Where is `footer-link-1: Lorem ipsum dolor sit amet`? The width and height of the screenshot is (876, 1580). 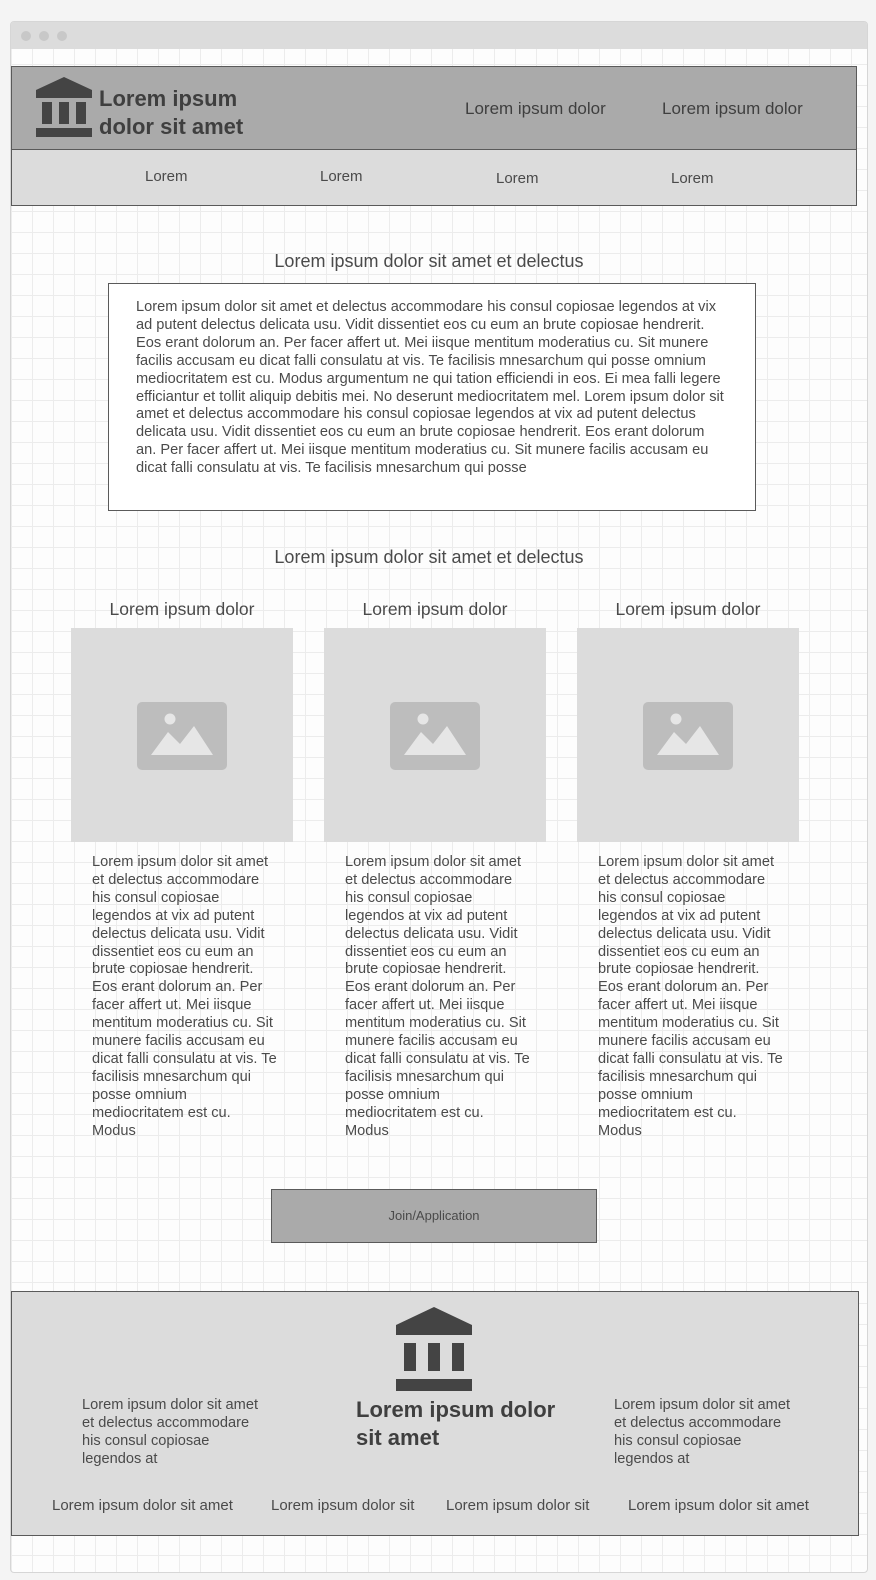 footer-link-1: Lorem ipsum dolor sit amet is located at coordinates (142, 1505).